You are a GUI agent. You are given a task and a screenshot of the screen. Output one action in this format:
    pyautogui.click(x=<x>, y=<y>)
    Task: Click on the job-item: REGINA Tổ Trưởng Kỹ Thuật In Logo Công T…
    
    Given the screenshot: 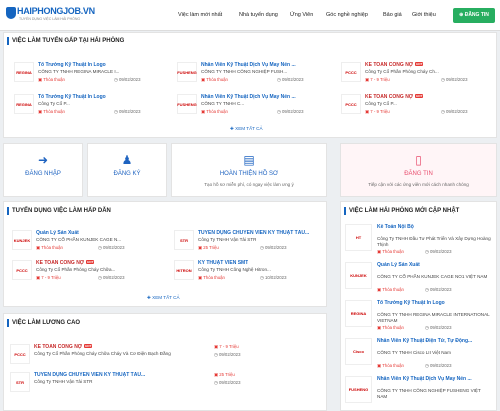 What is the action you would take?
    pyautogui.click(x=89, y=104)
    